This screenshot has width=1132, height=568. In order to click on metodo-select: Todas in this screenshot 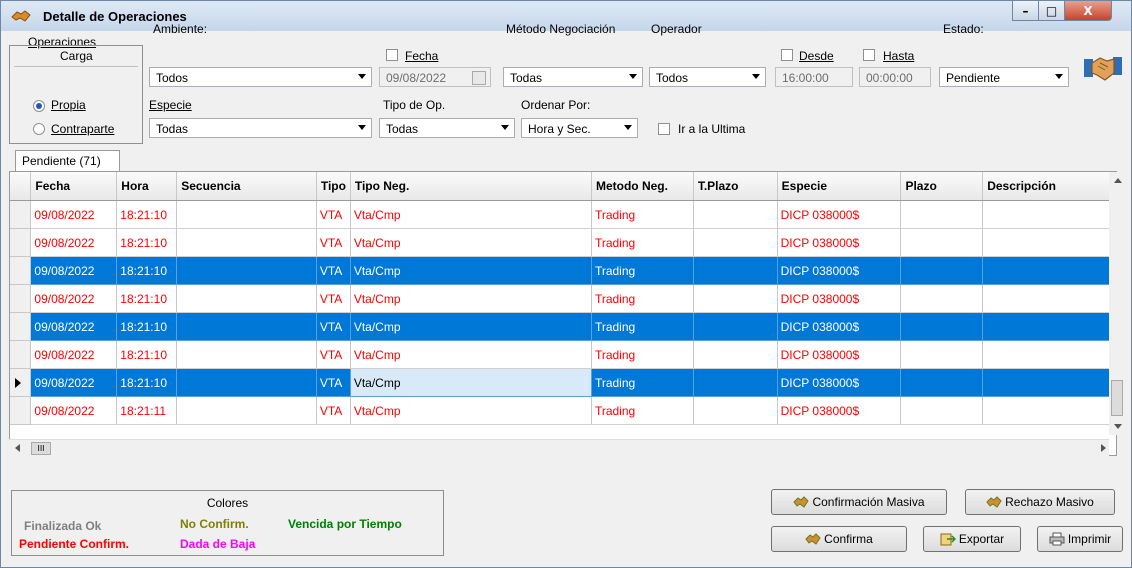, I will do `click(573, 77)`.